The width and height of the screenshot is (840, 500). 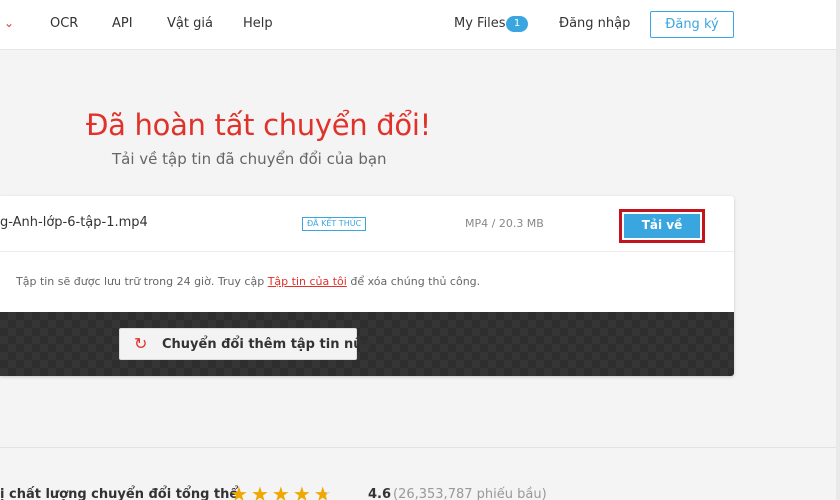 I want to click on rating-stars: ★★★★★, so click(x=282, y=491).